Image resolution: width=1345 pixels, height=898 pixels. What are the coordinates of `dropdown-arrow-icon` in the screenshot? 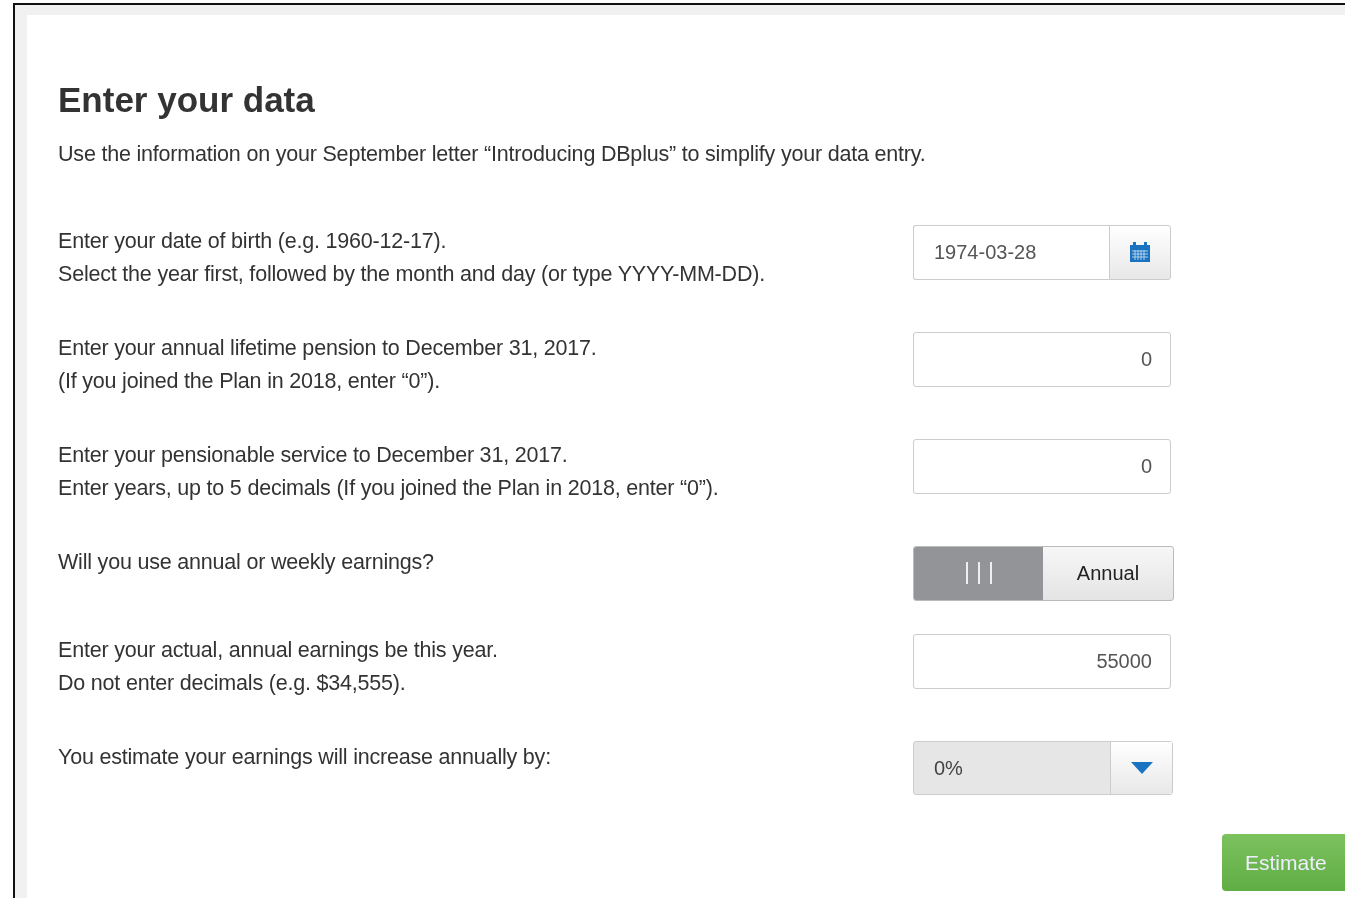 It's located at (1141, 767).